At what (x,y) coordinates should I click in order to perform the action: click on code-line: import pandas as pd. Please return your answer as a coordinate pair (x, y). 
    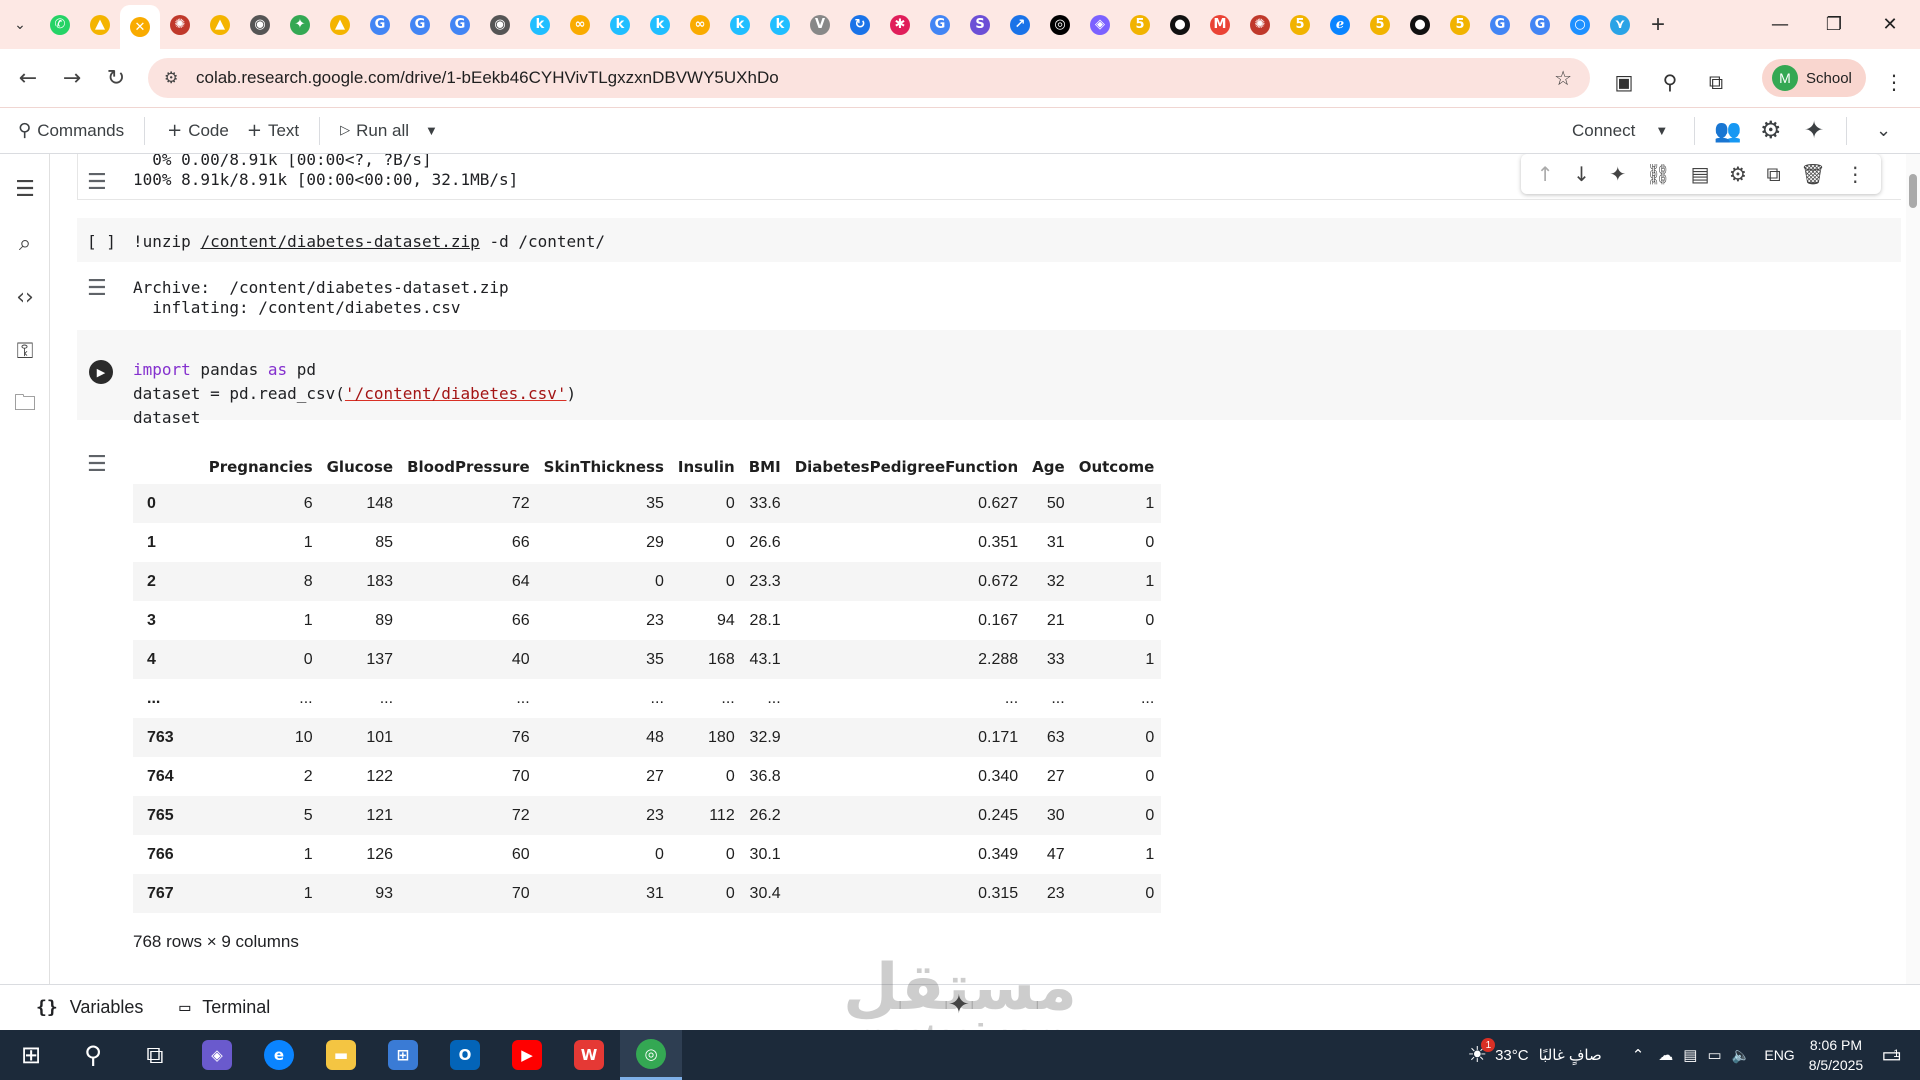
    Looking at the image, I should click on (224, 369).